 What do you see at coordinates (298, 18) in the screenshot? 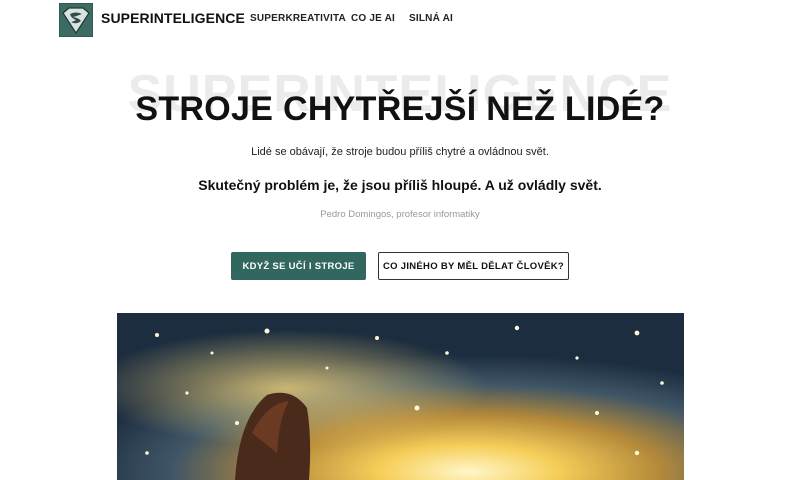
I see `nav-item-superkreativita: SUPERKREATIVITA` at bounding box center [298, 18].